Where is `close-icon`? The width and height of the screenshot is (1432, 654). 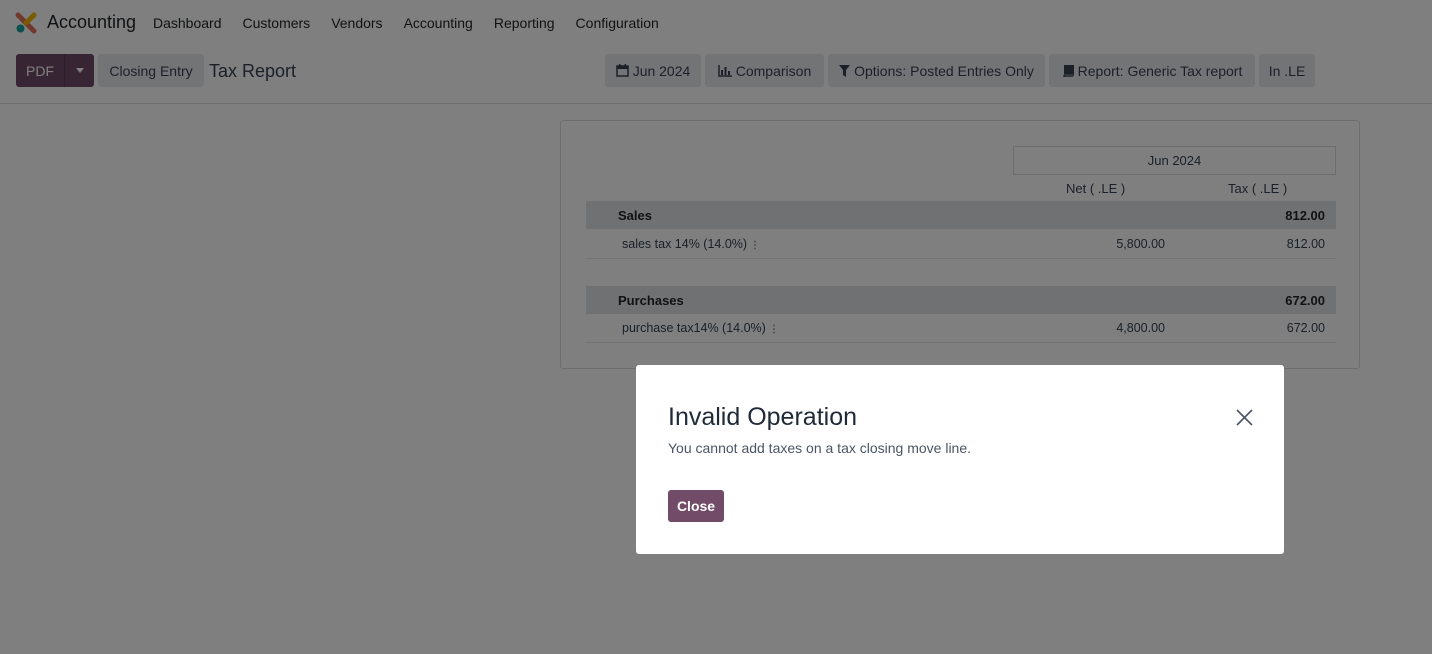
close-icon is located at coordinates (1244, 417).